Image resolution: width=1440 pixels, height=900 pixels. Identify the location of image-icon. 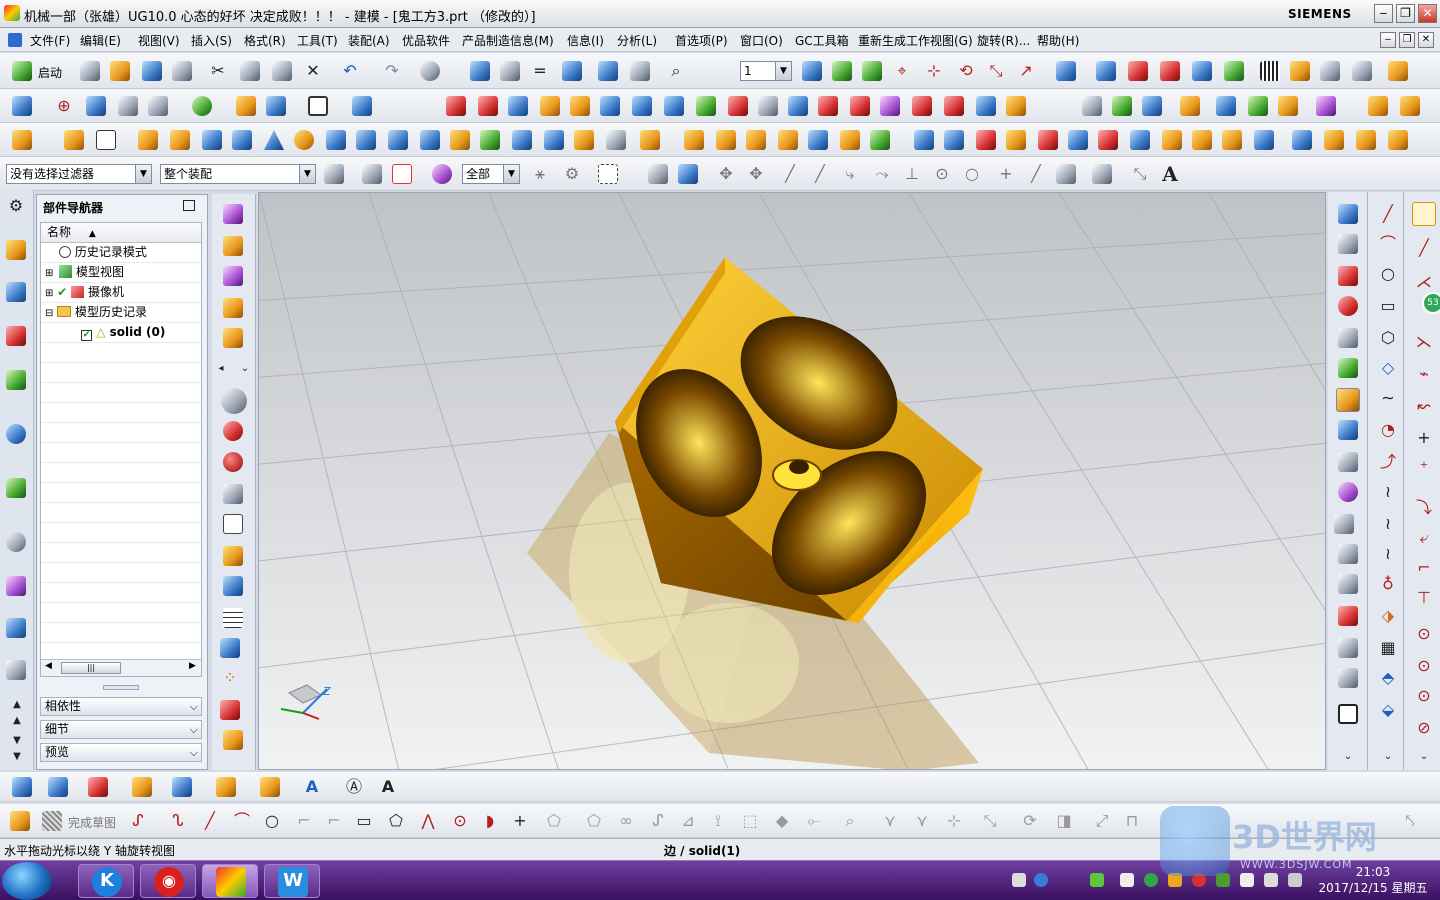
(1348, 616).